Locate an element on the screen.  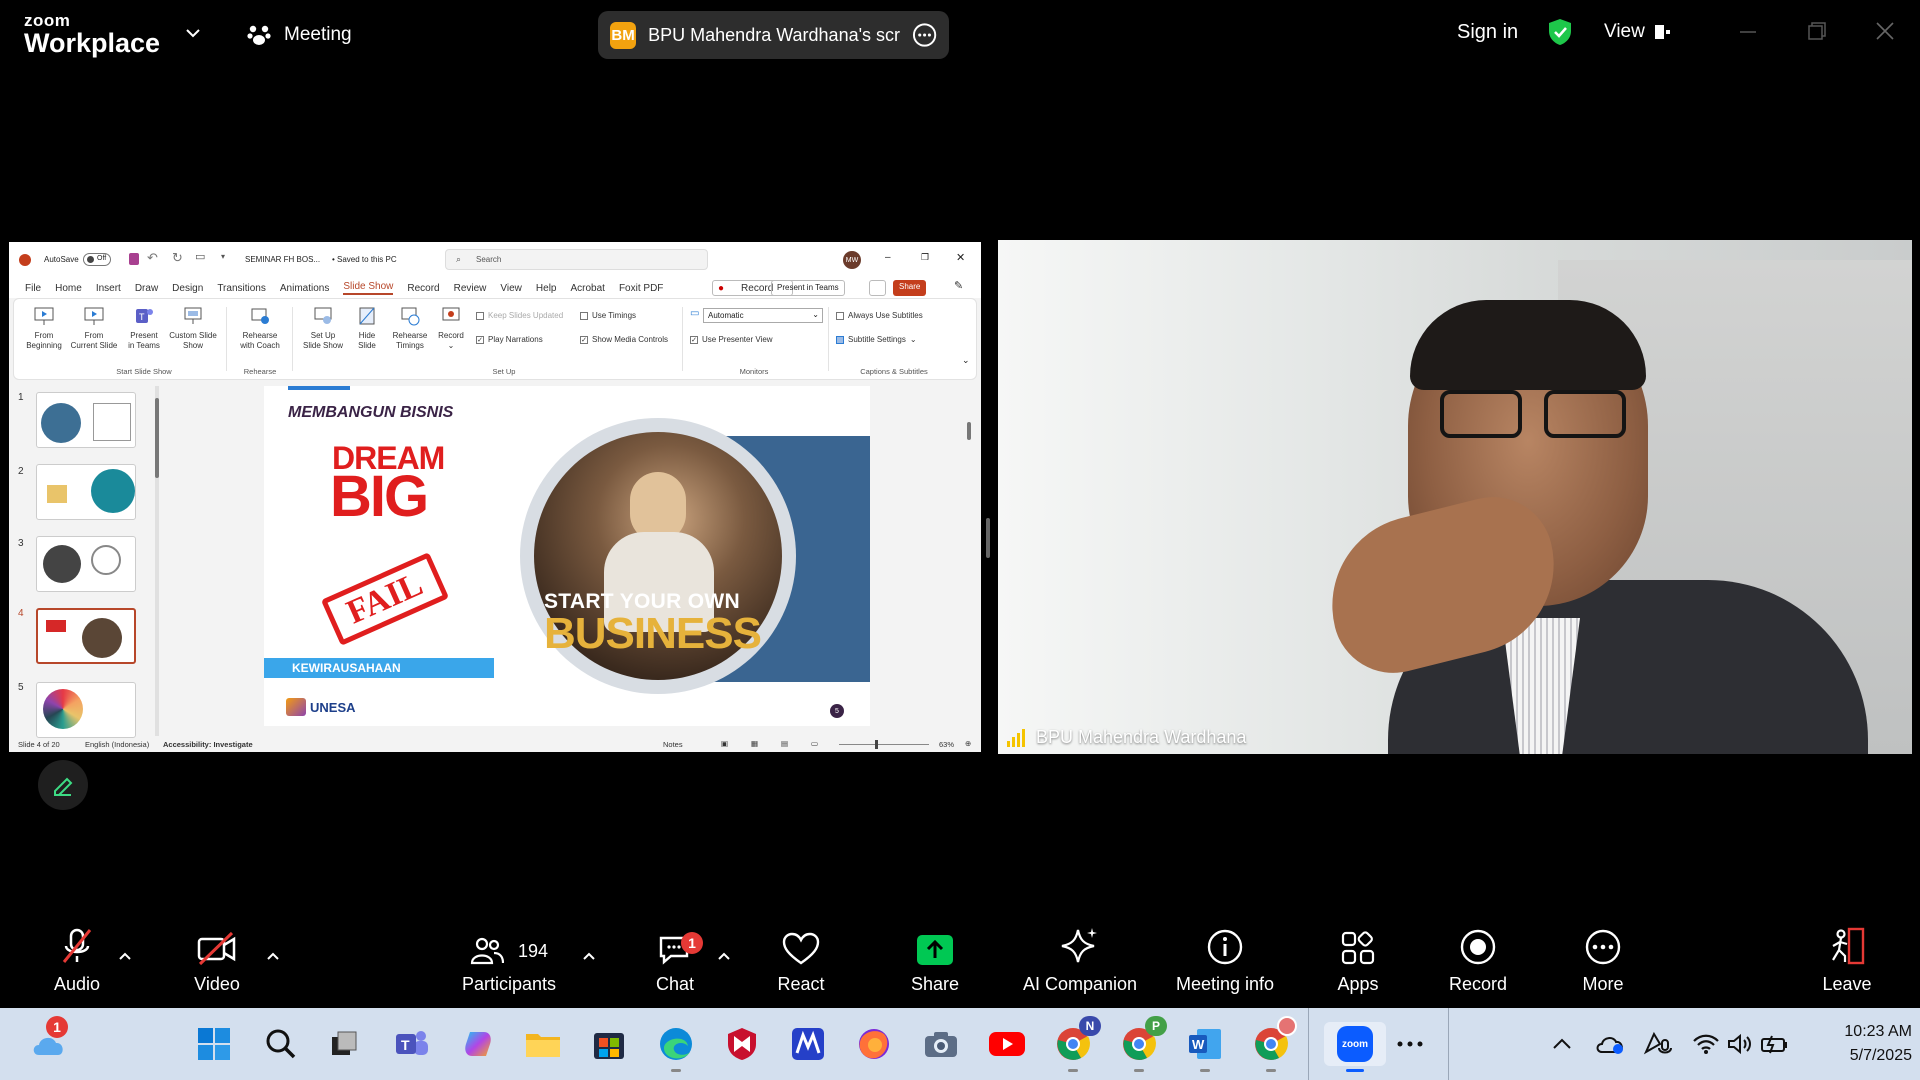
slide-scrollbar is located at coordinates (969, 559).